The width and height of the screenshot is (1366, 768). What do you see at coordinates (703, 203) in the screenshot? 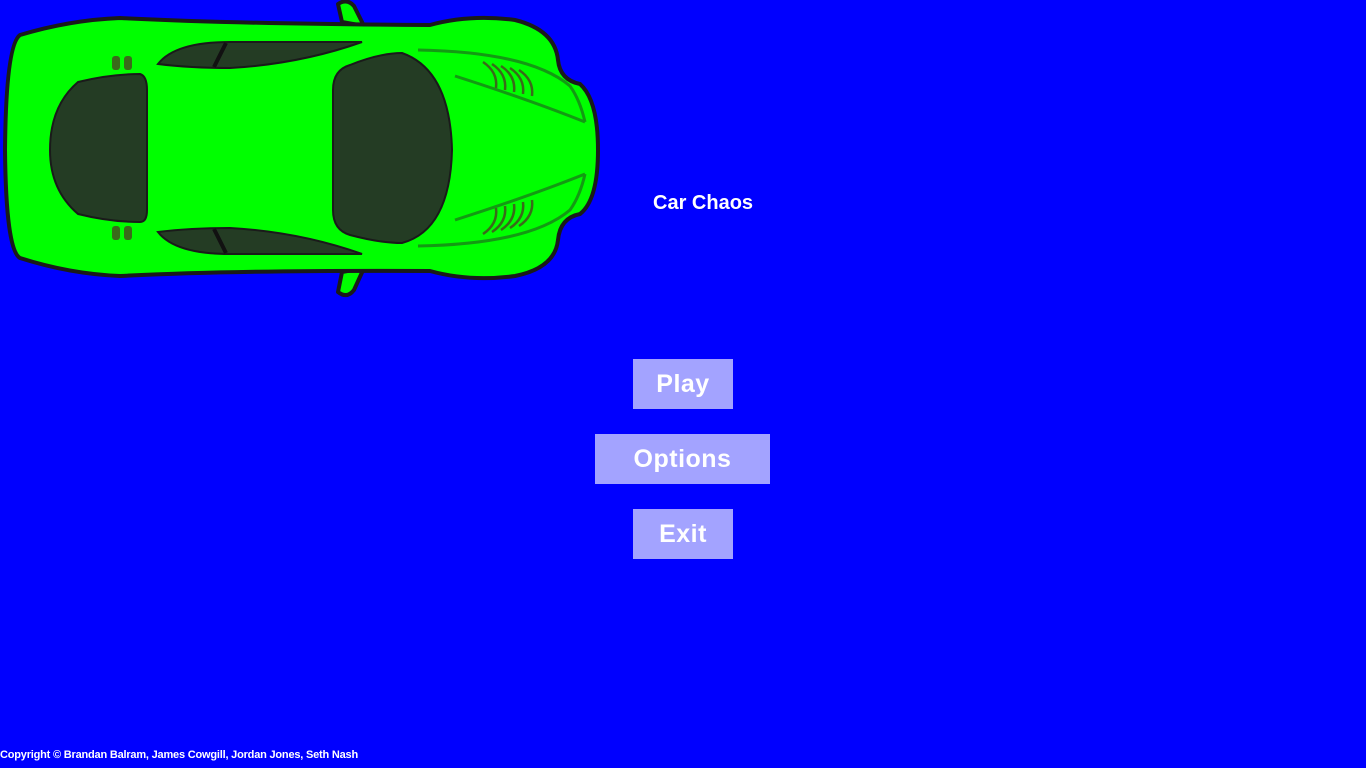
I see `game-title: Car Chaos` at bounding box center [703, 203].